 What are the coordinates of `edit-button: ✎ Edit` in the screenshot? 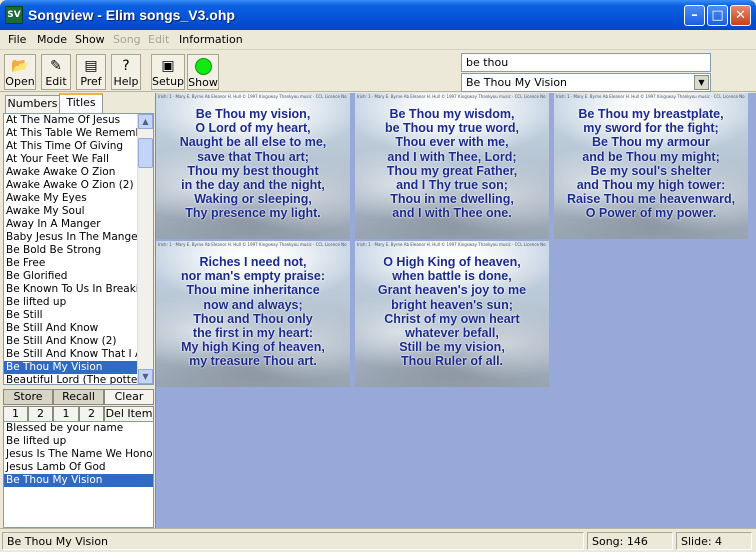 It's located at (56, 72).